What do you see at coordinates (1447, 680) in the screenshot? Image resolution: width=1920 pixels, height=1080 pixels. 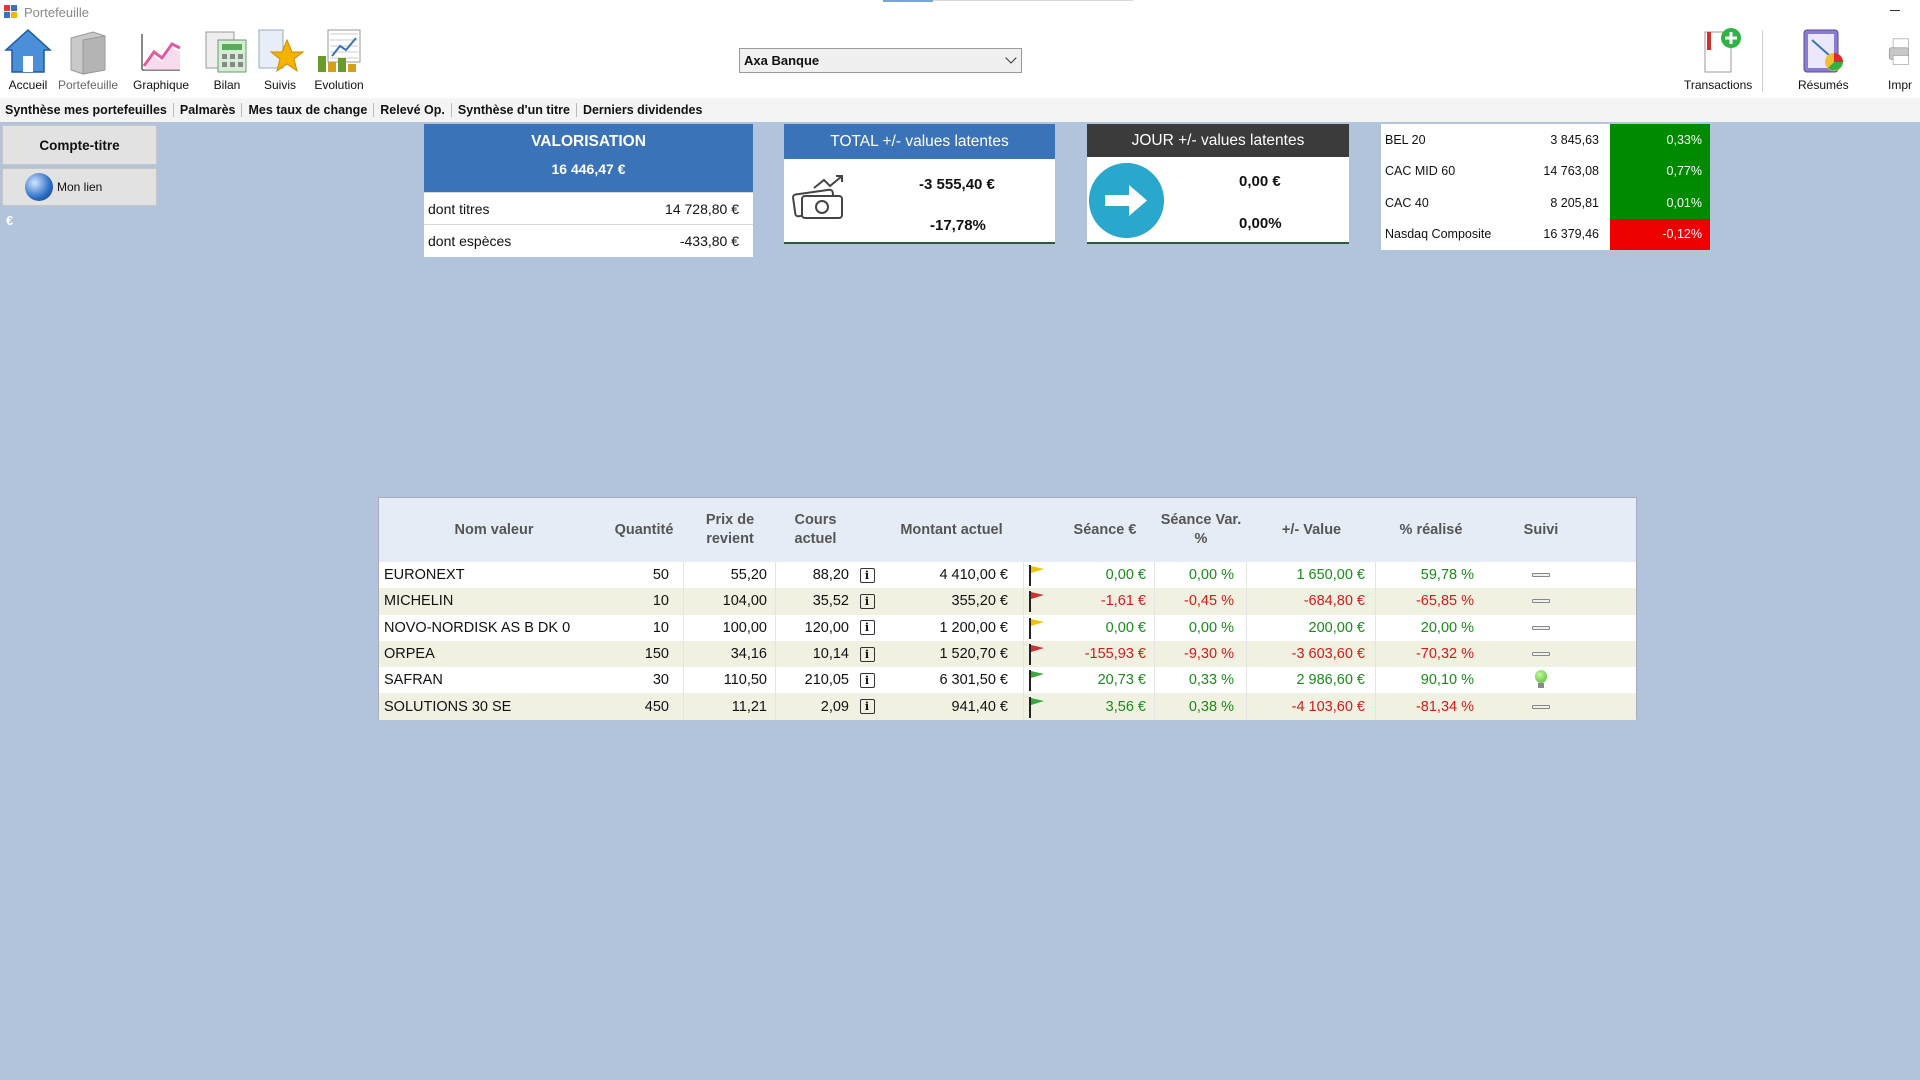 I see `cell-realise: 90,10 %` at bounding box center [1447, 680].